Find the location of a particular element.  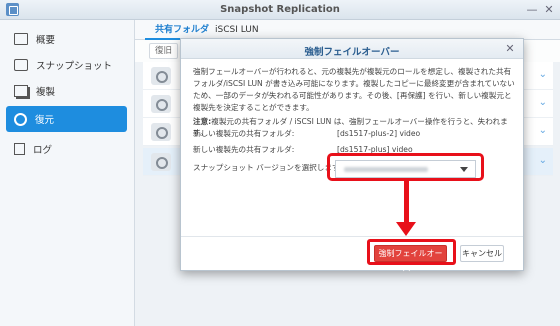

sidebar-item-label: 概要 is located at coordinates (46, 40).